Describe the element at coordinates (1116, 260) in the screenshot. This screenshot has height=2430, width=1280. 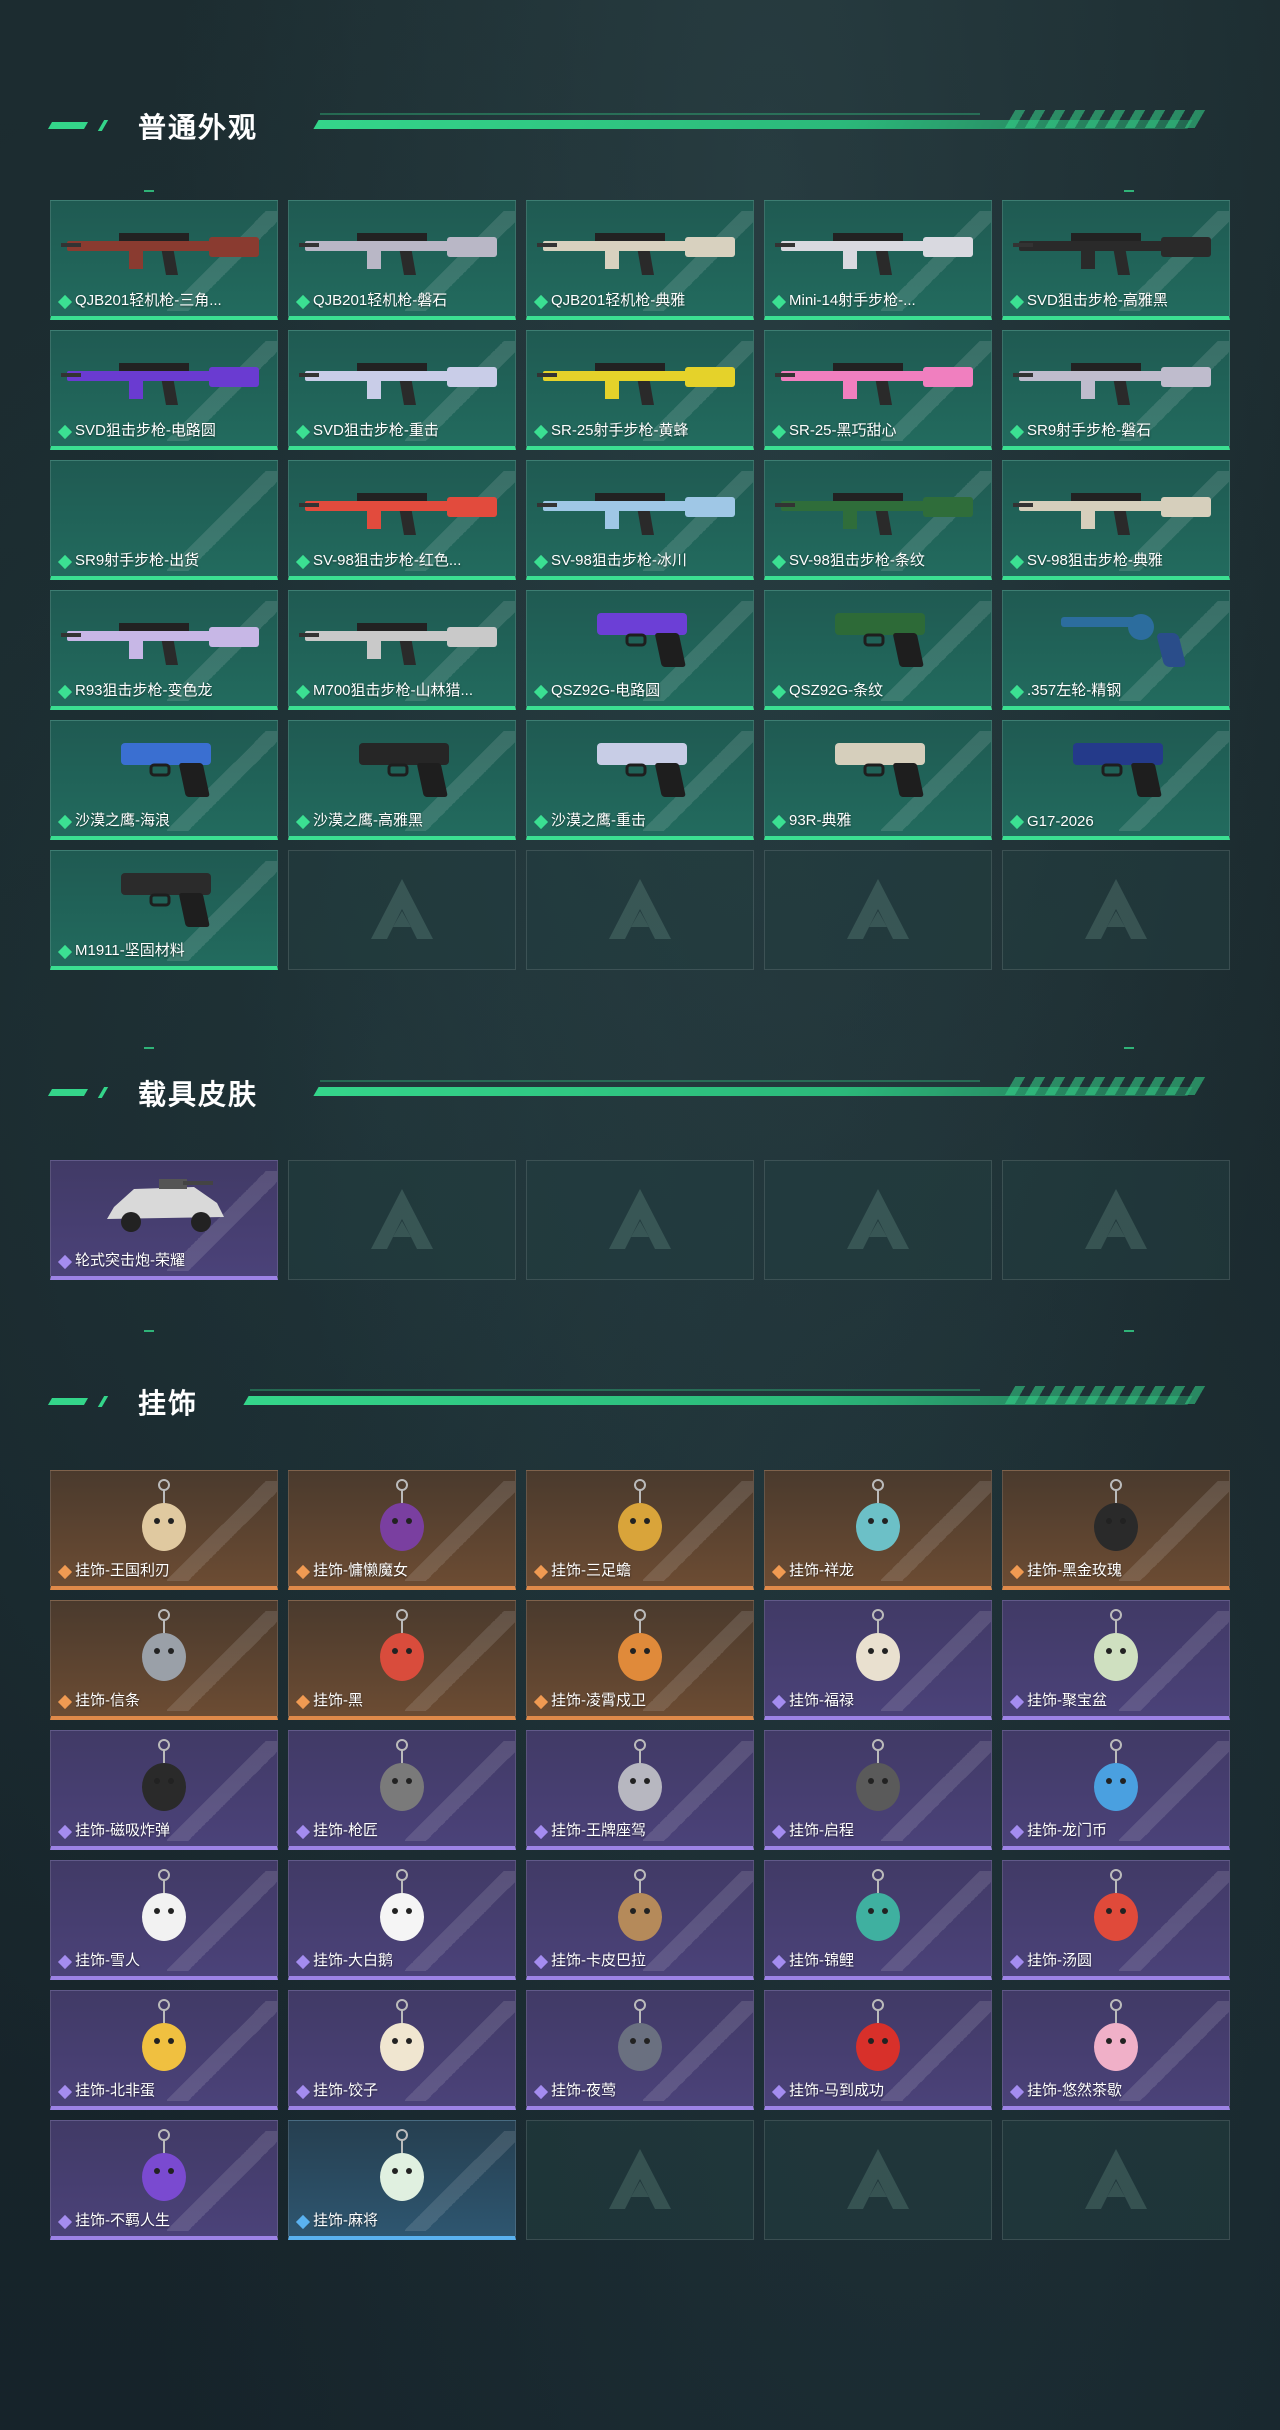
I see `weapon-skin-card: SVD狙击步枪-高雅黑` at that location.